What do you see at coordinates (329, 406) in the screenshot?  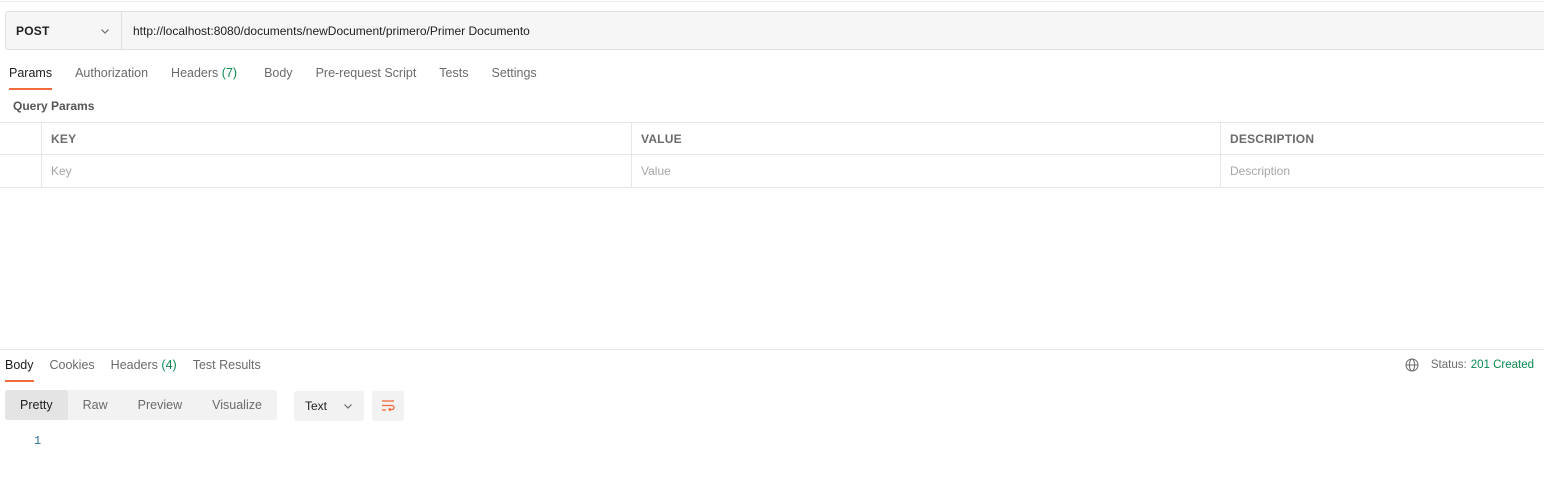 I see `language-select: Text` at bounding box center [329, 406].